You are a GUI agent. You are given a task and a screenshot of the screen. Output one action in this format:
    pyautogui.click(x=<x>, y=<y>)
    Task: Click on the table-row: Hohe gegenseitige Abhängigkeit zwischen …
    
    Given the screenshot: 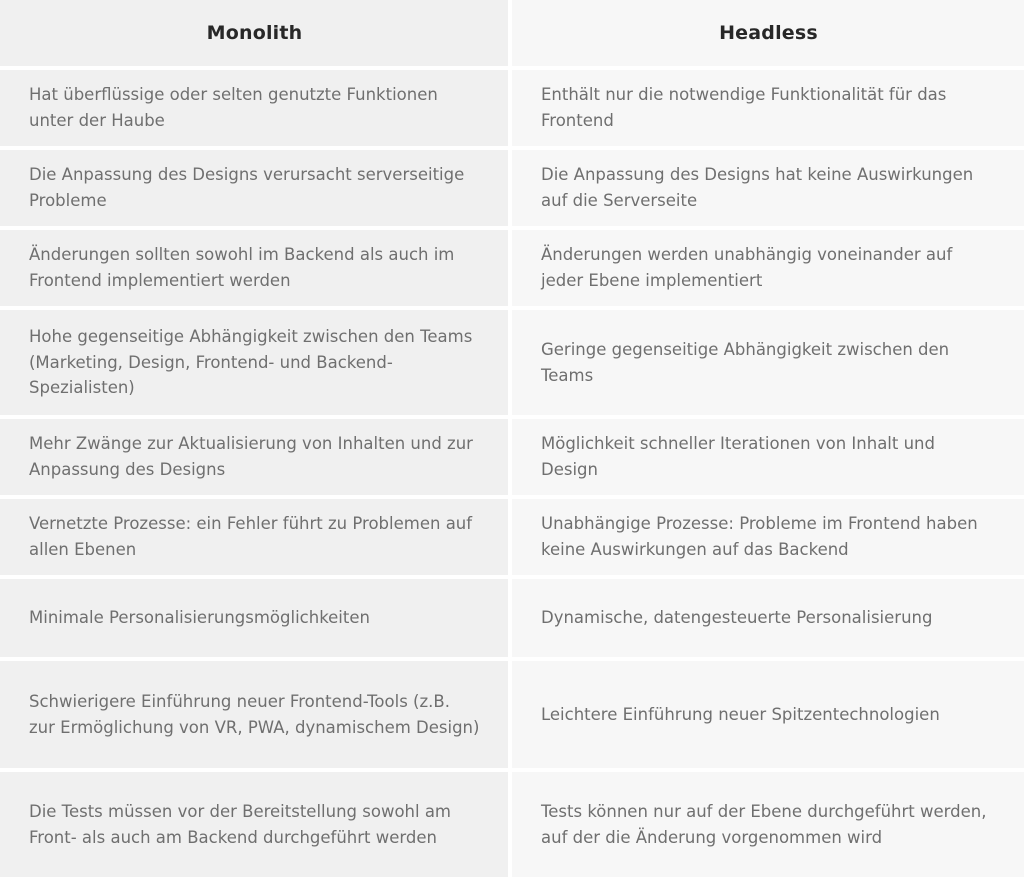 What is the action you would take?
    pyautogui.click(x=512, y=362)
    